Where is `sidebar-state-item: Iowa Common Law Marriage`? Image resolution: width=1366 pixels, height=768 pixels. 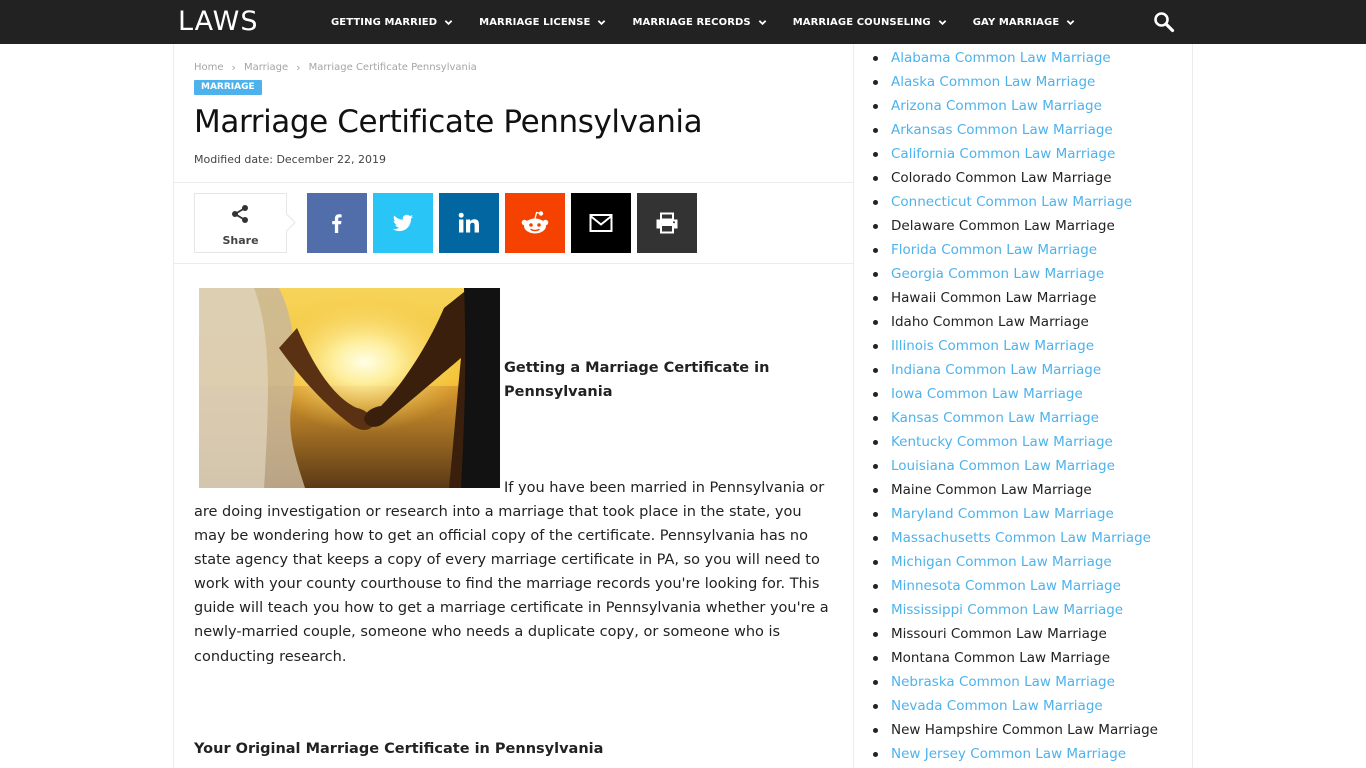
sidebar-state-item: Iowa Common Law Marriage is located at coordinates (1015, 394).